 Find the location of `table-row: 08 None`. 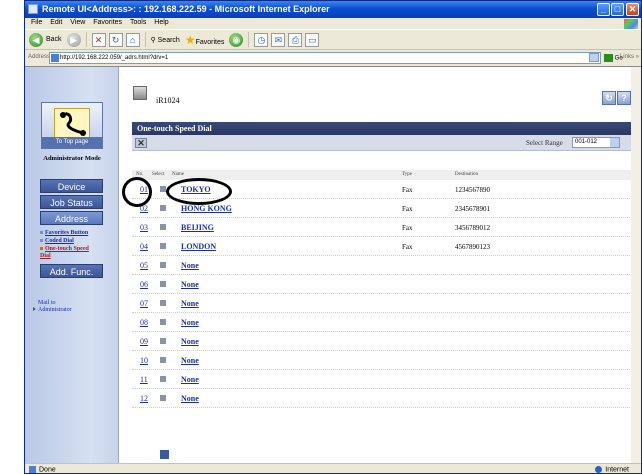

table-row: 08 None is located at coordinates (382, 322).